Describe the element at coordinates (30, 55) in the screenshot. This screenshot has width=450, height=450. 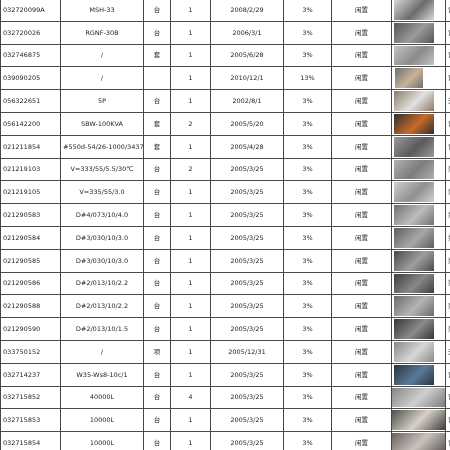
I see `asset-number-cell: 032746875` at that location.